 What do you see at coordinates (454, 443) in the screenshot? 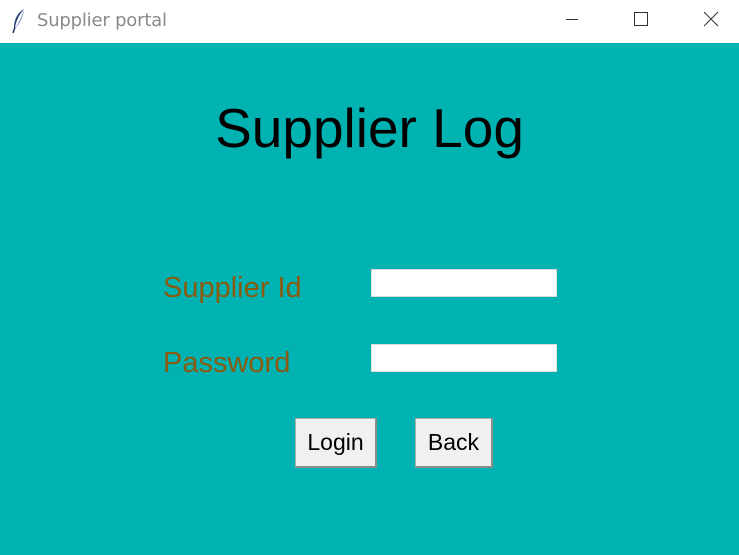
I see `back-button: Back` at bounding box center [454, 443].